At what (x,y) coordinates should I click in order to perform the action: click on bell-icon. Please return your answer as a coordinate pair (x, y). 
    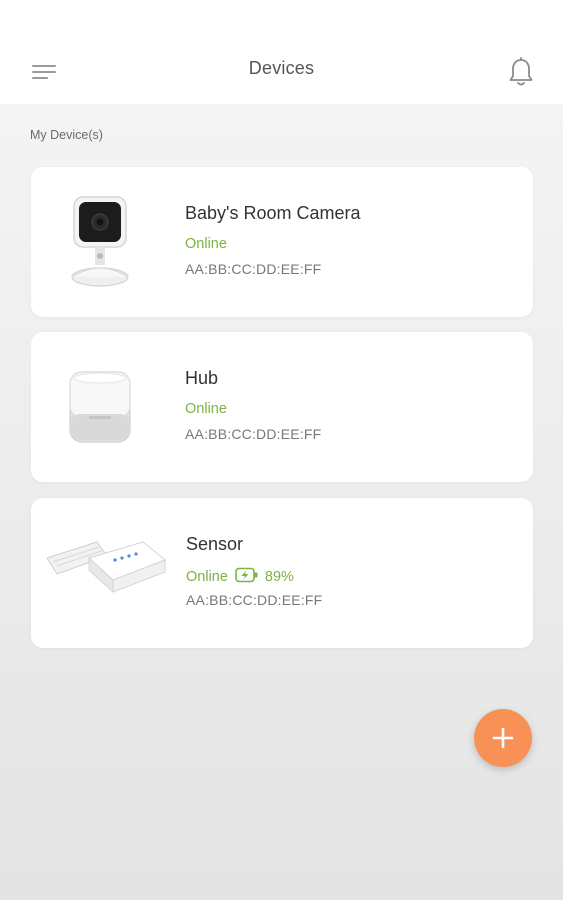
    Looking at the image, I should click on (521, 72).